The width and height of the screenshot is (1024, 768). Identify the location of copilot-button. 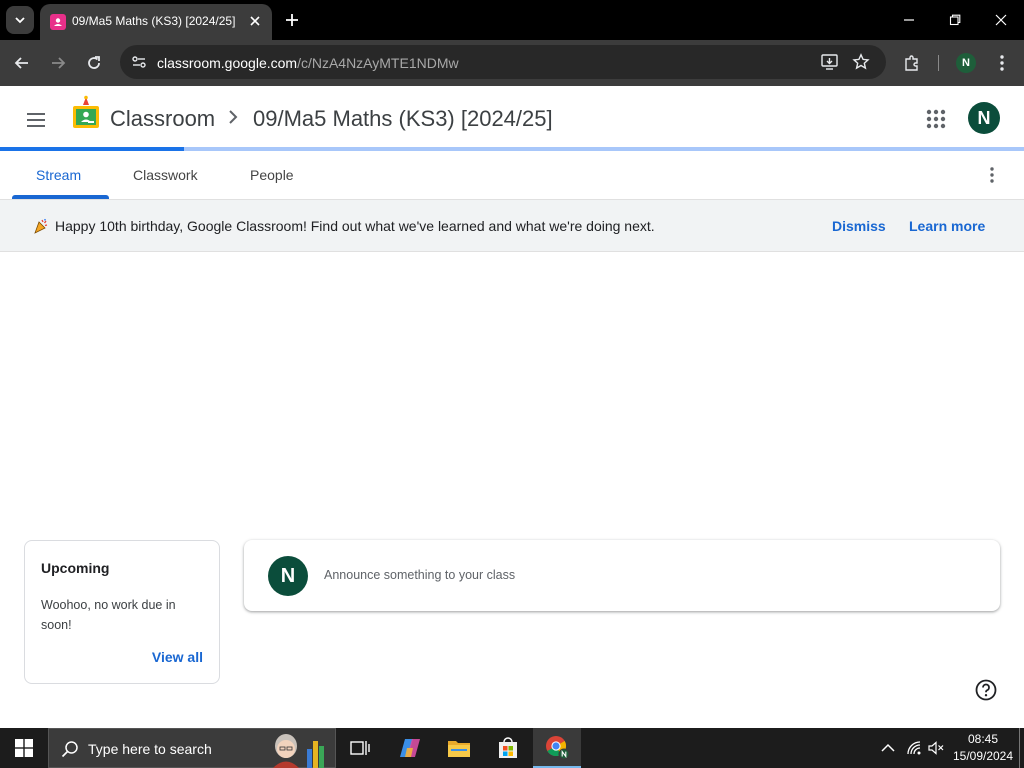
(410, 748).